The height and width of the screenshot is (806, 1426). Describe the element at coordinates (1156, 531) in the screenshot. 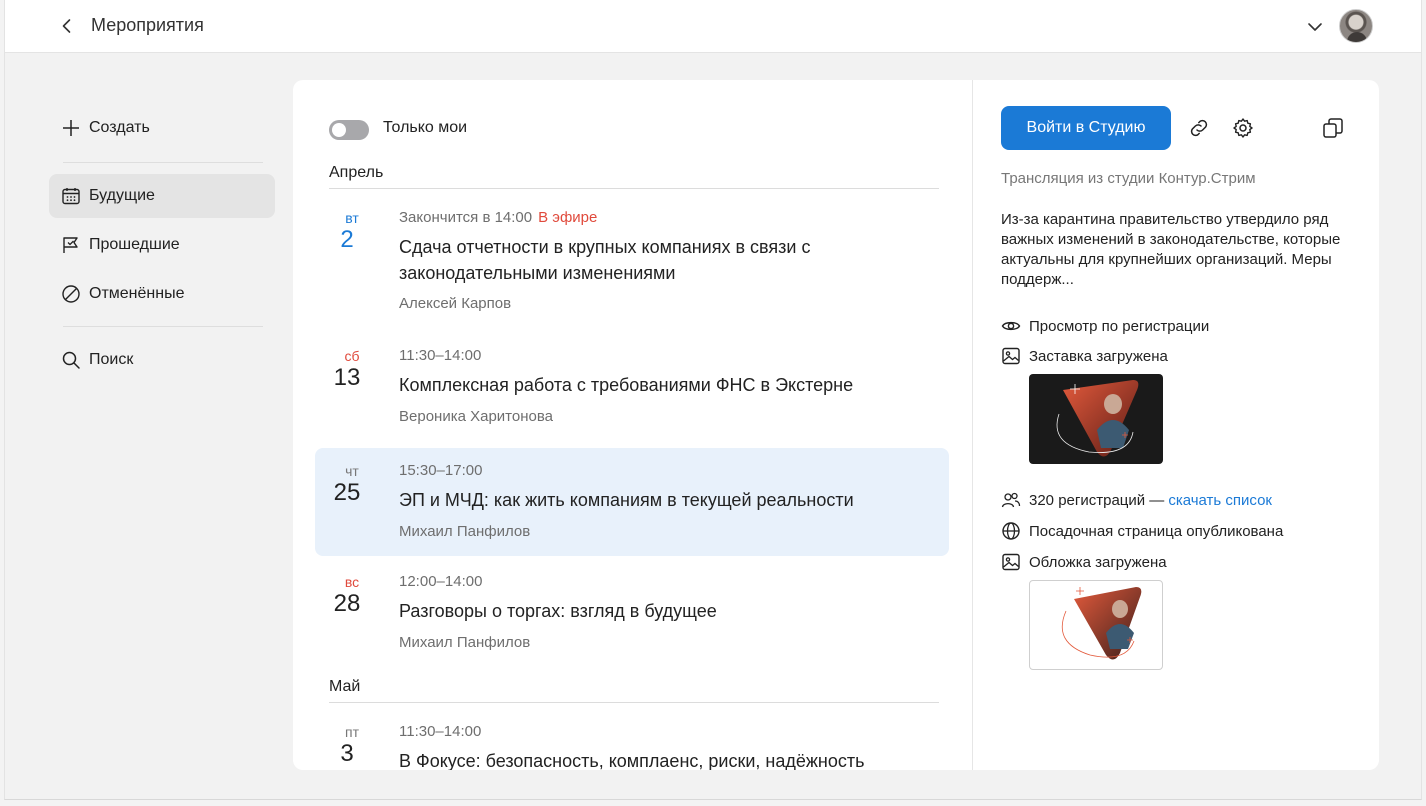

I see `landing-status-text: Посадочная страница опубликована` at that location.